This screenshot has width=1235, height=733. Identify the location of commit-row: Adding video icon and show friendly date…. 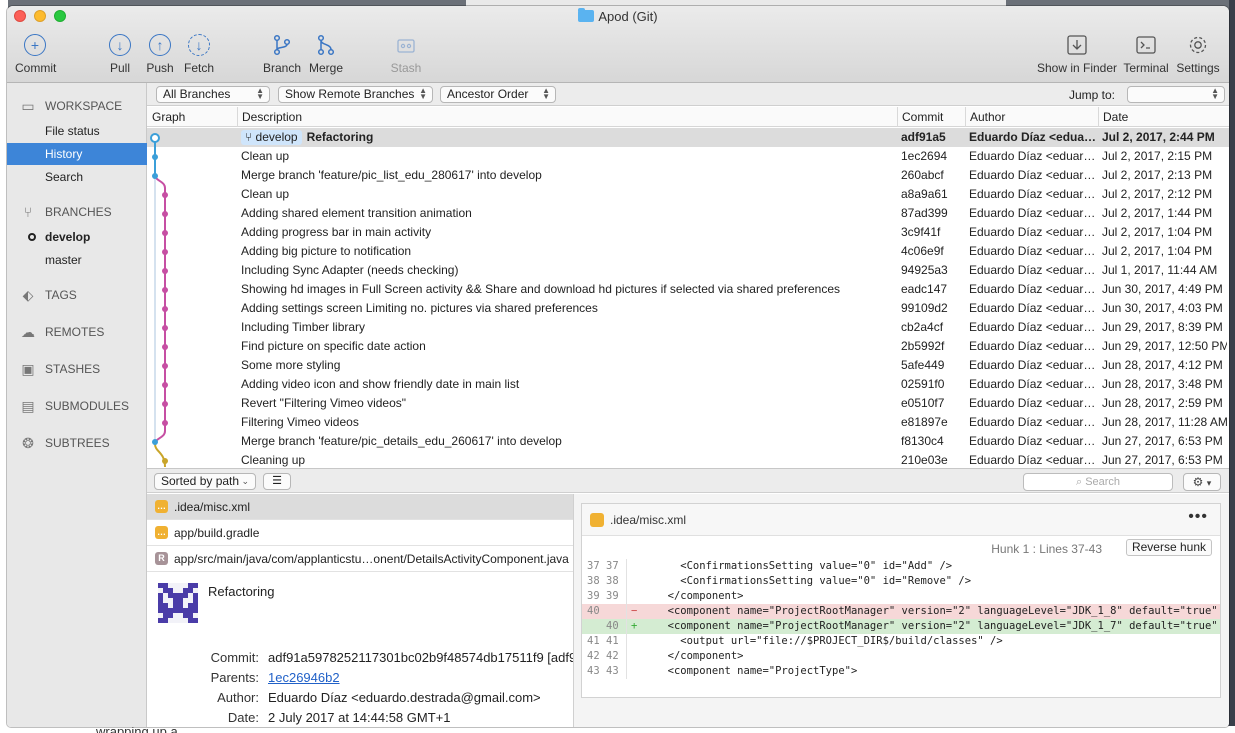
(688, 384).